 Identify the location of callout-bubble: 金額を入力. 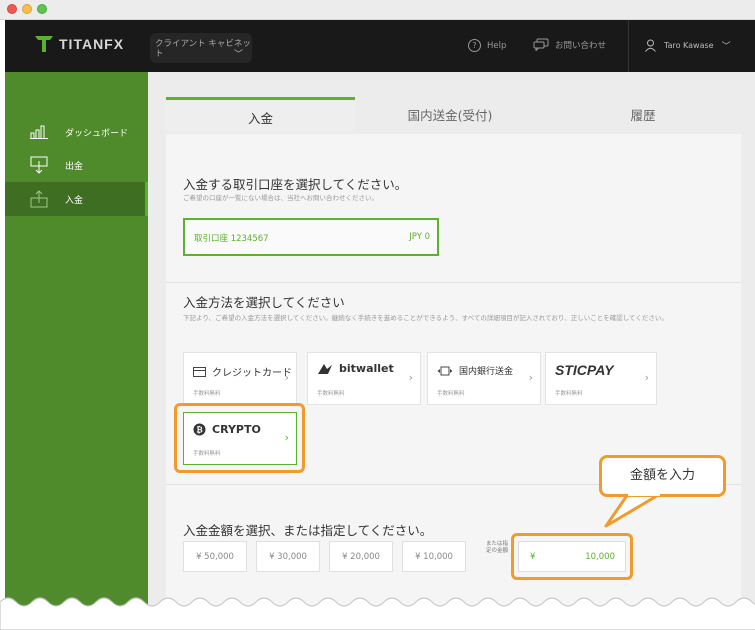
(662, 476).